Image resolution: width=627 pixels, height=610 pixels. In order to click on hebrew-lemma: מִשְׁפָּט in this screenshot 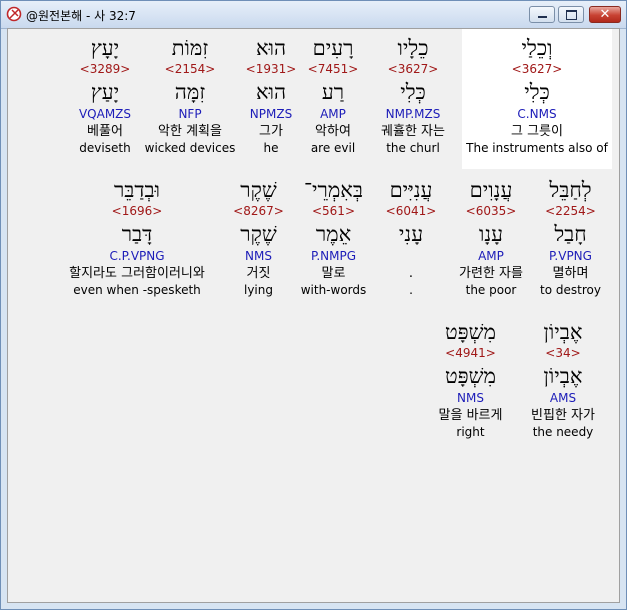, I will do `click(470, 376)`.